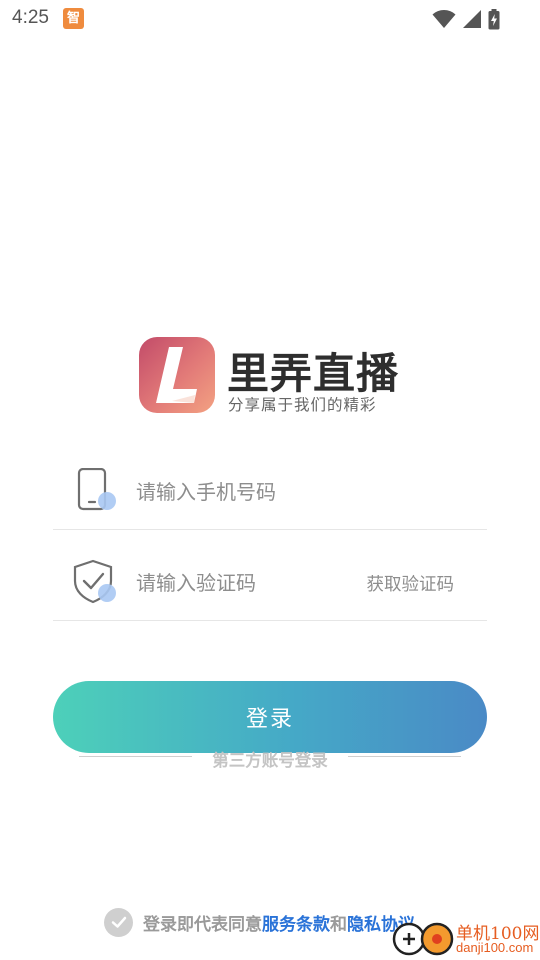  Describe the element at coordinates (404, 756) in the screenshot. I see `divider-right` at that location.